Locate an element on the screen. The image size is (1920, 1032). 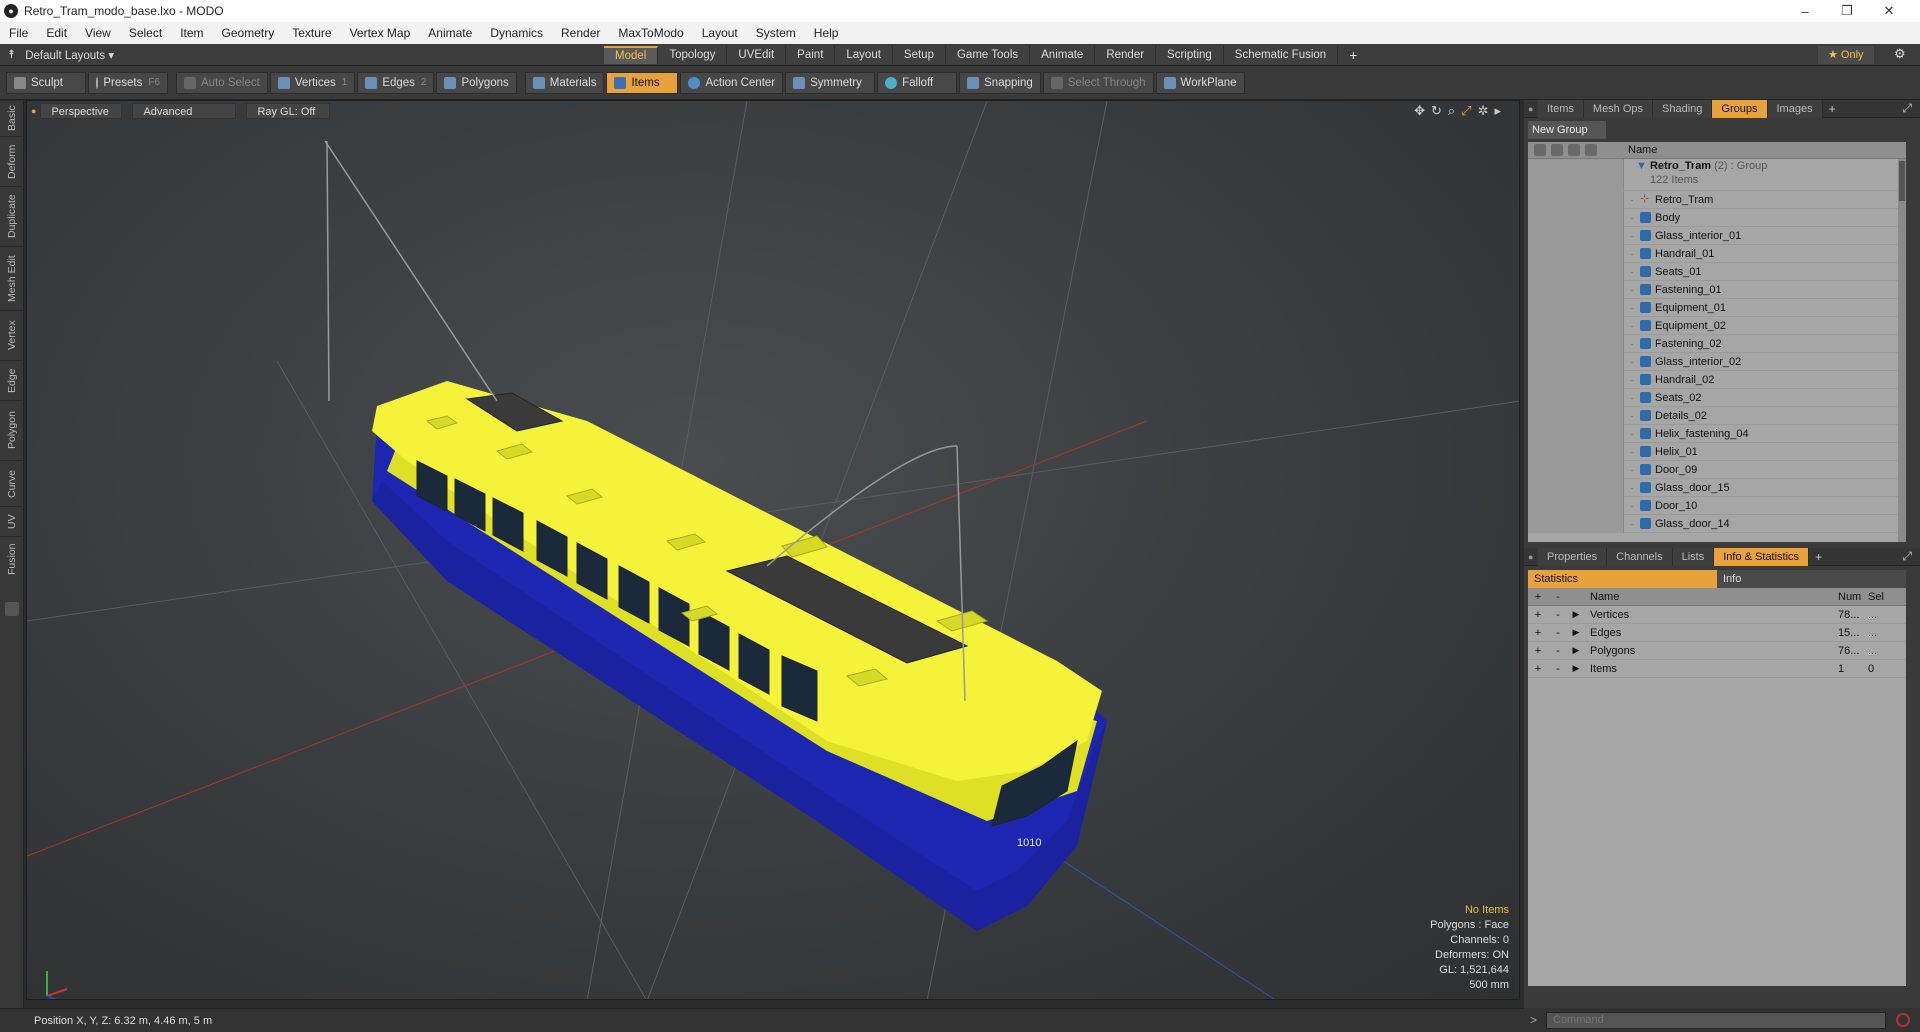
workplane-button: WorkPlane is located at coordinates (1200, 82).